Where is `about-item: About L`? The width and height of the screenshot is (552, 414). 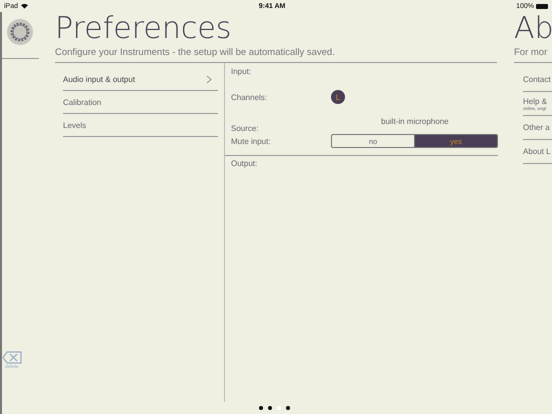
about-item: About L is located at coordinates (537, 152).